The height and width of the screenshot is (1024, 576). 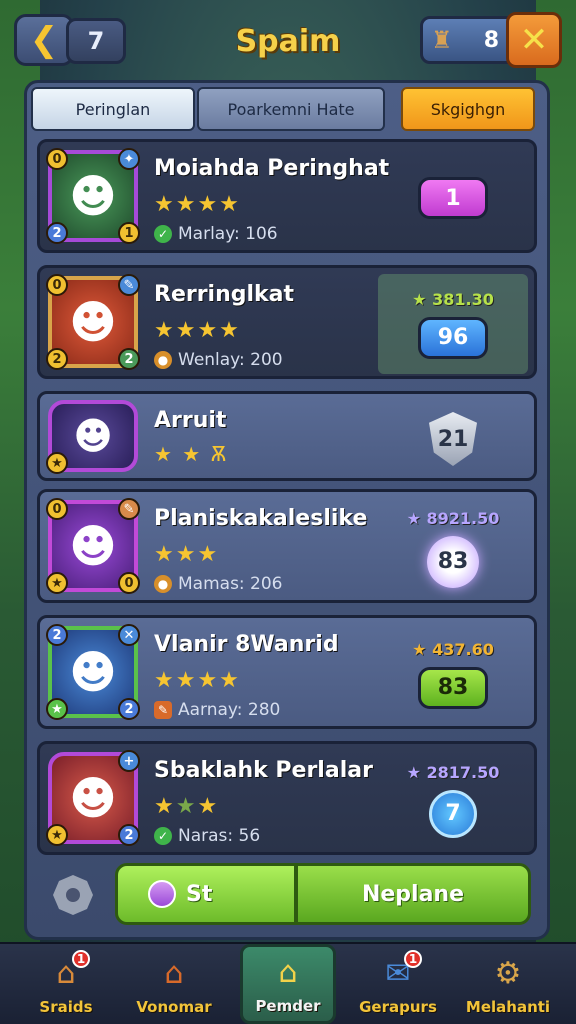 What do you see at coordinates (93, 196) in the screenshot?
I see `avatar: ☻ 0 ✦ 1 2` at bounding box center [93, 196].